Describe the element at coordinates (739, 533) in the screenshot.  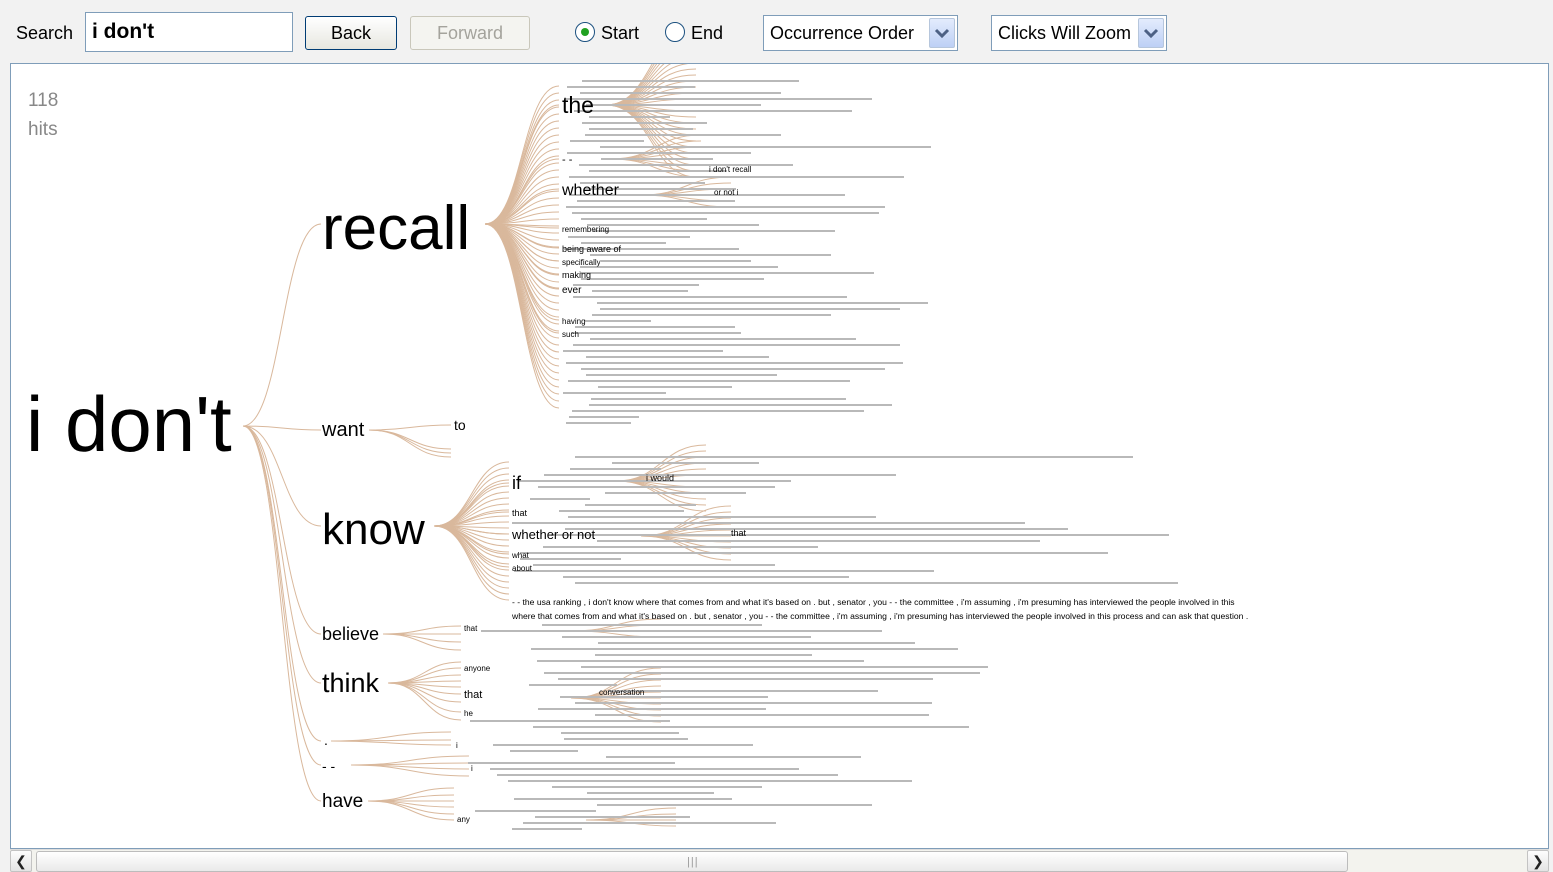
I see `tree-node-know-whether-that: that` at that location.